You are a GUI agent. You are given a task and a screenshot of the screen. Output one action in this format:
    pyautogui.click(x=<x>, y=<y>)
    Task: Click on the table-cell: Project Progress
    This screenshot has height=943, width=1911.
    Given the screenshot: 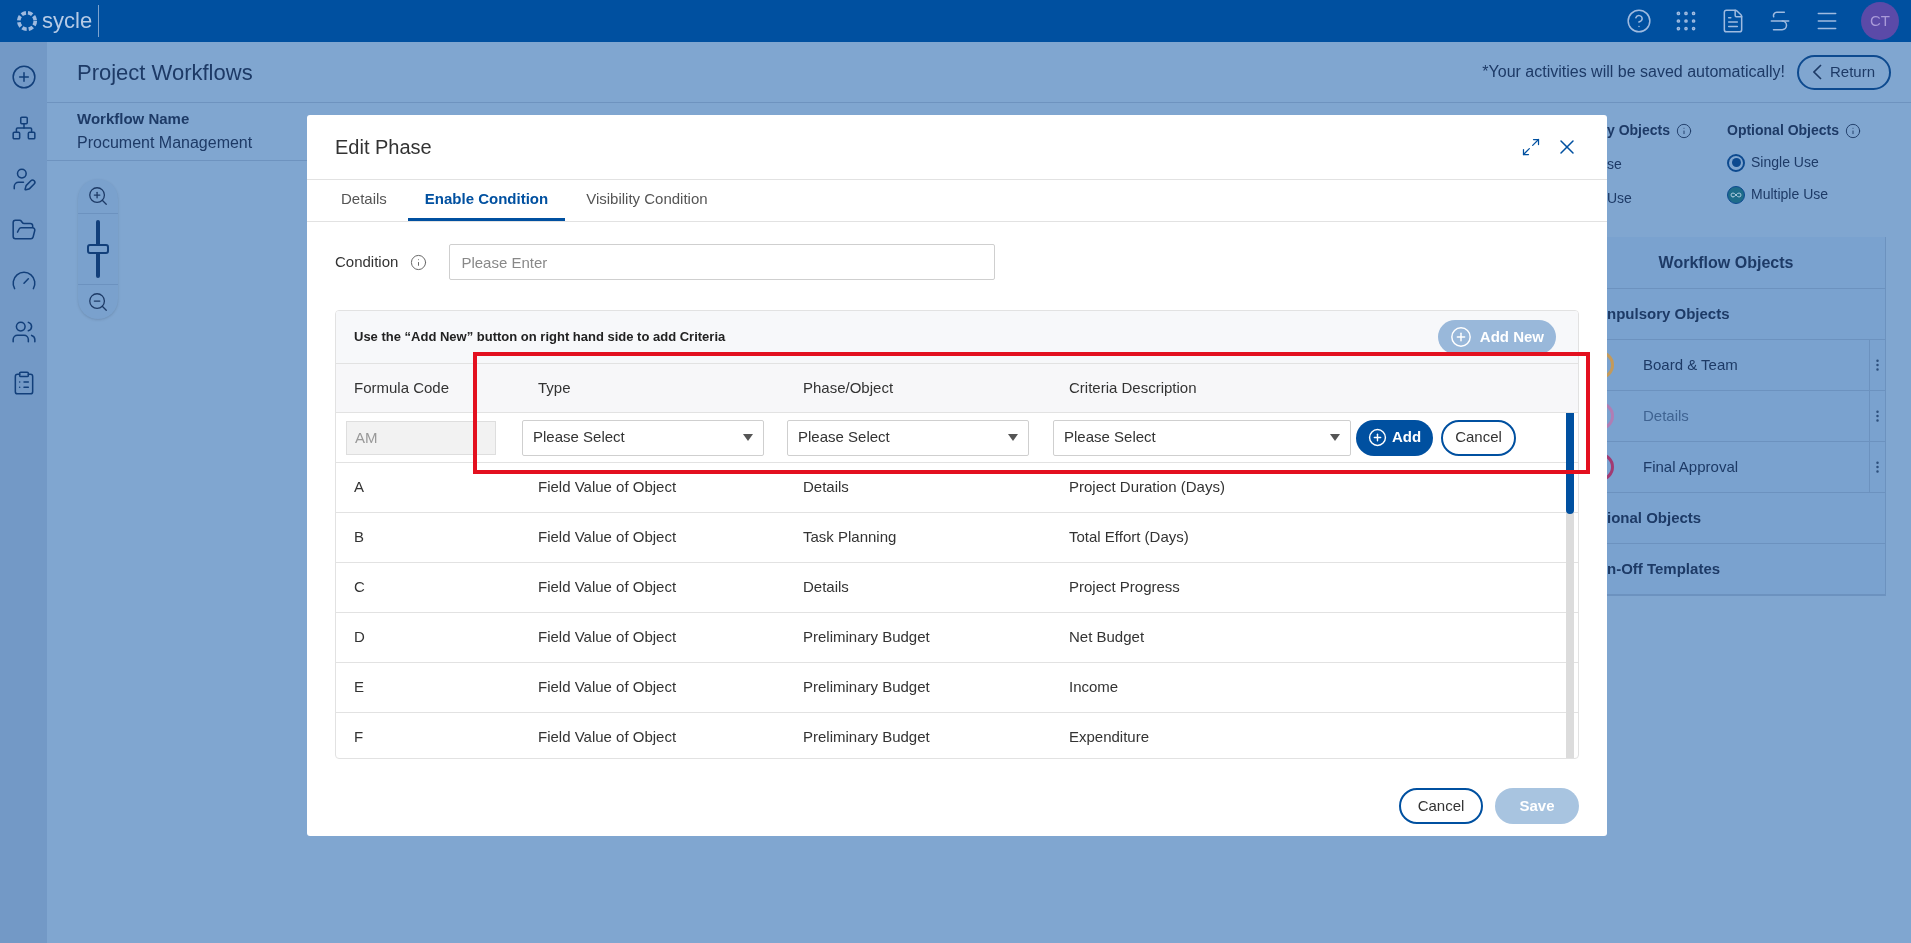 What is the action you would take?
    pyautogui.click(x=1124, y=587)
    